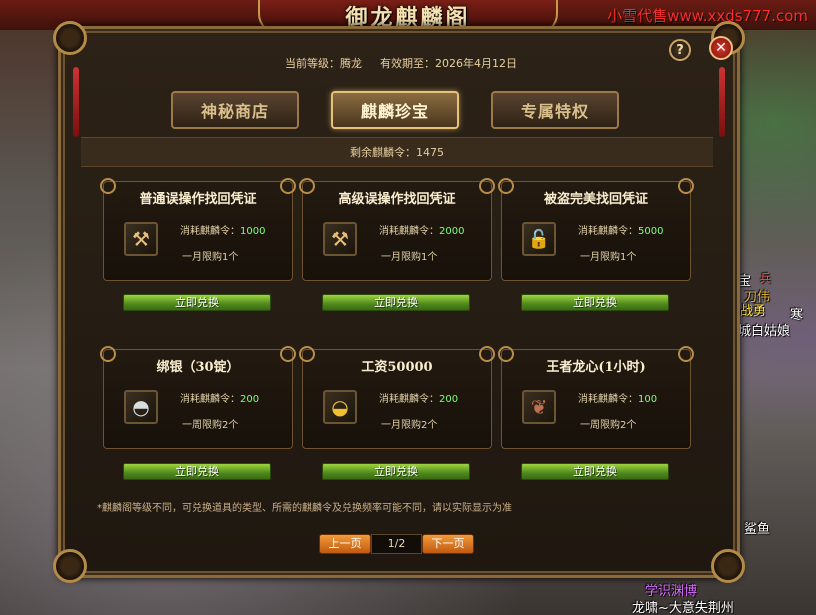 This screenshot has width=816, height=615. What do you see at coordinates (235, 110) in the screenshot?
I see `tab-mystery-shop: 神秘商店` at bounding box center [235, 110].